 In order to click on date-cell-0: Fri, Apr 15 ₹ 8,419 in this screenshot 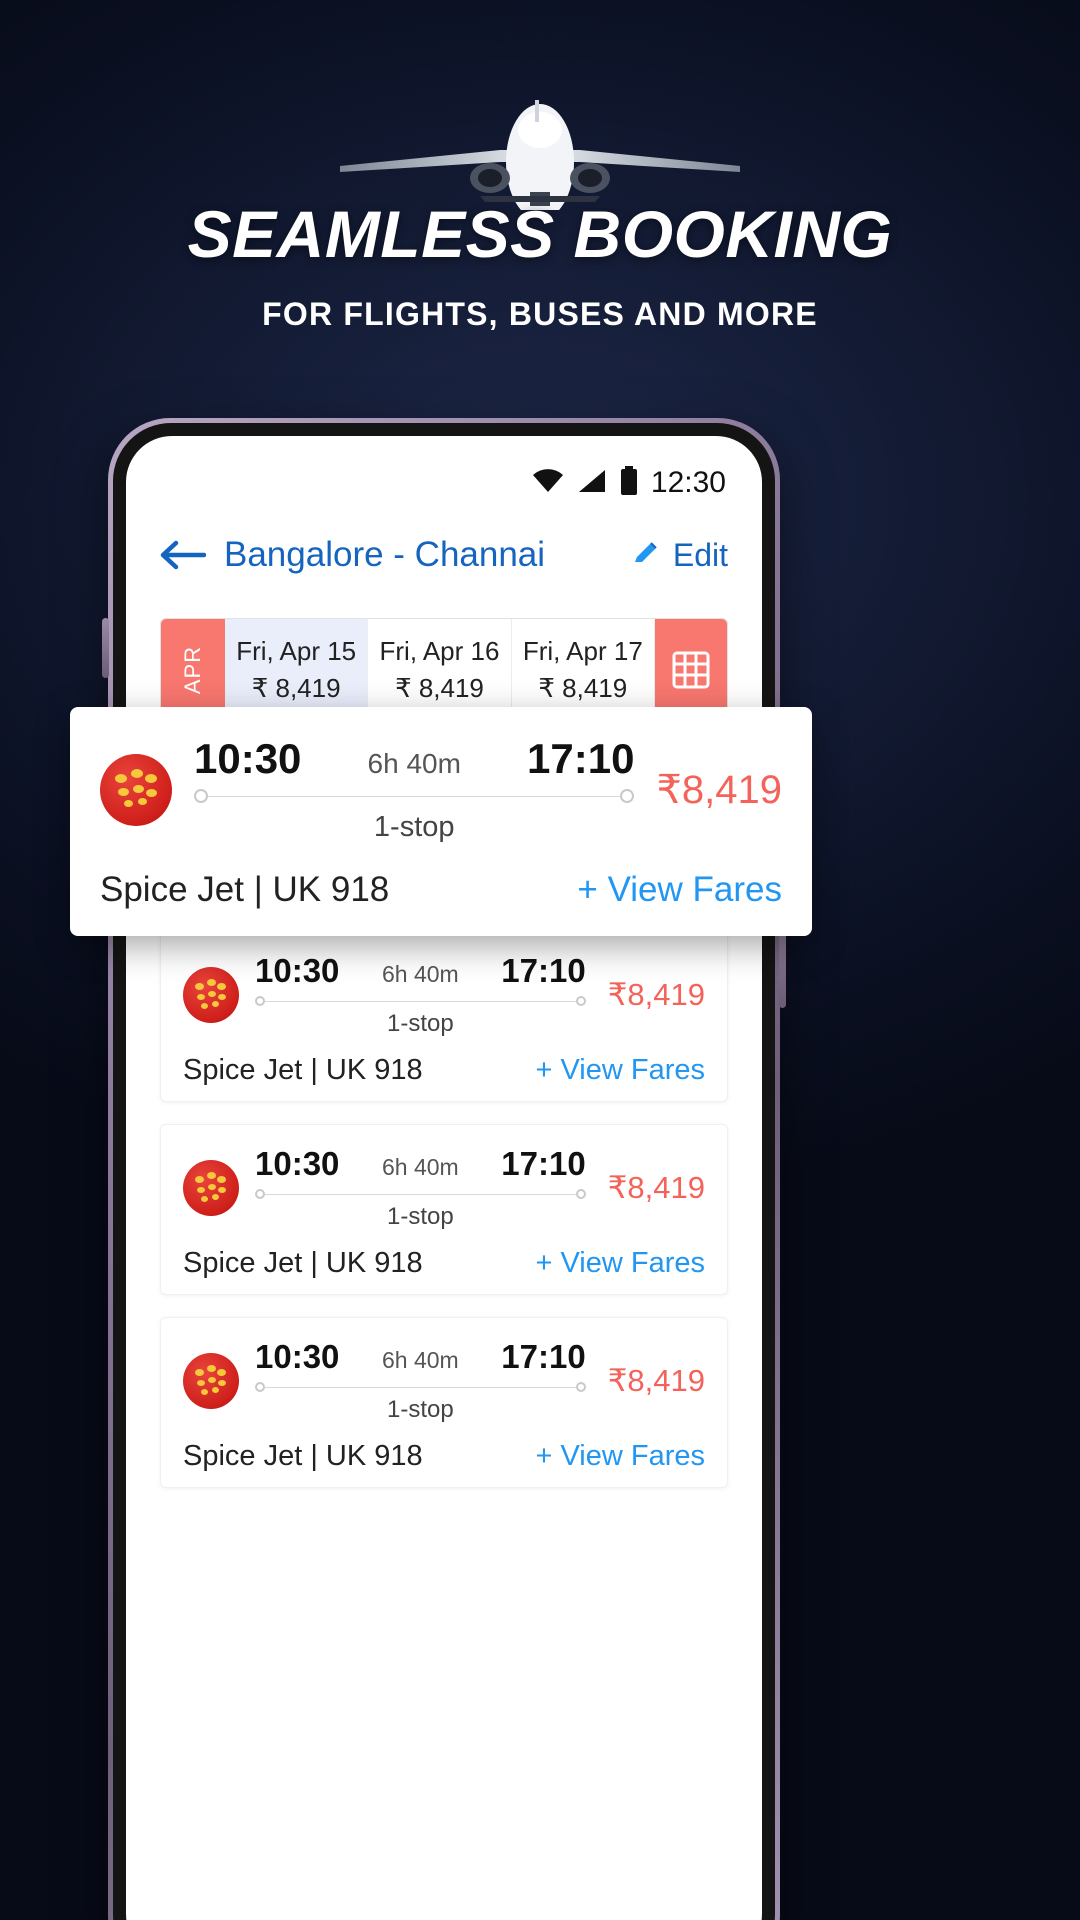, I will do `click(297, 670)`.